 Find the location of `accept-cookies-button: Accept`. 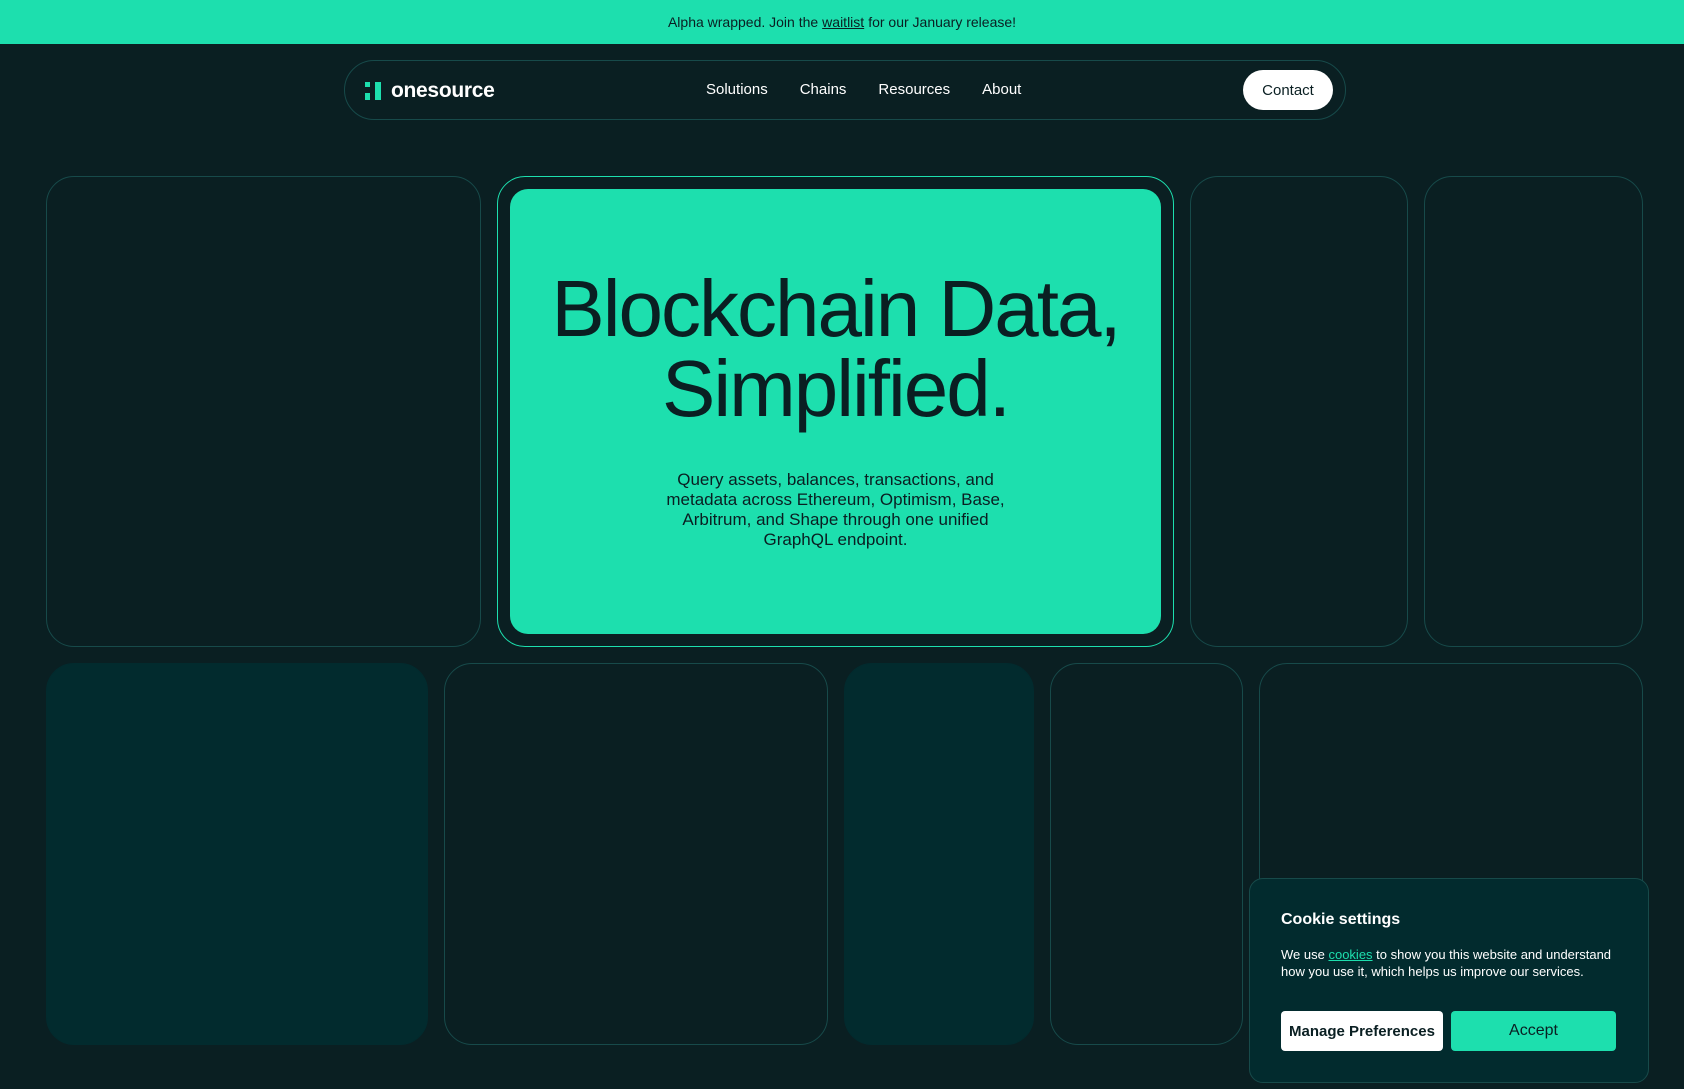

accept-cookies-button: Accept is located at coordinates (1533, 1031).